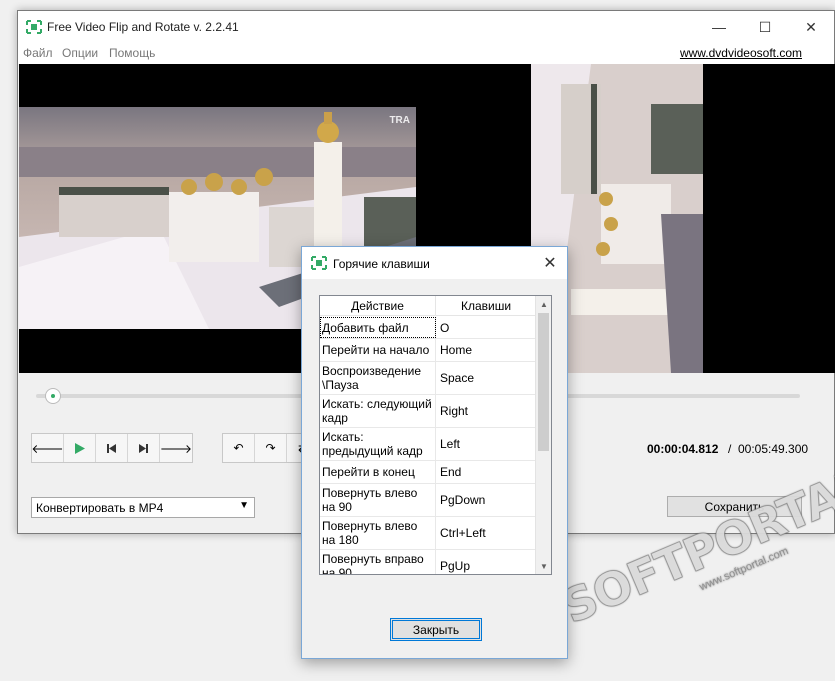 The height and width of the screenshot is (681, 835). I want to click on row-action: Воспроизведение \Пауза, so click(378, 378).